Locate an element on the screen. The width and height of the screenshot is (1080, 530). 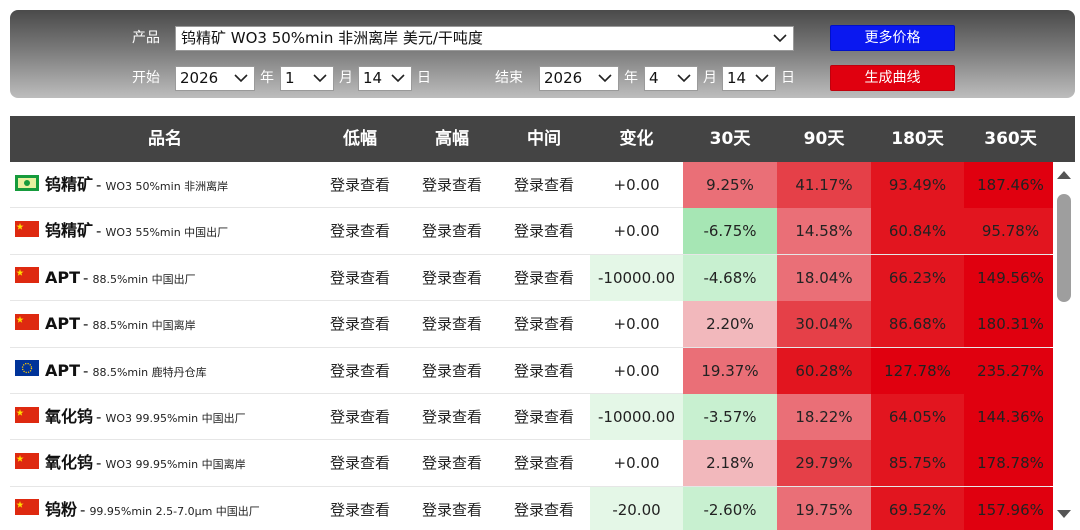
cell-90d: 14.58% is located at coordinates (824, 231).